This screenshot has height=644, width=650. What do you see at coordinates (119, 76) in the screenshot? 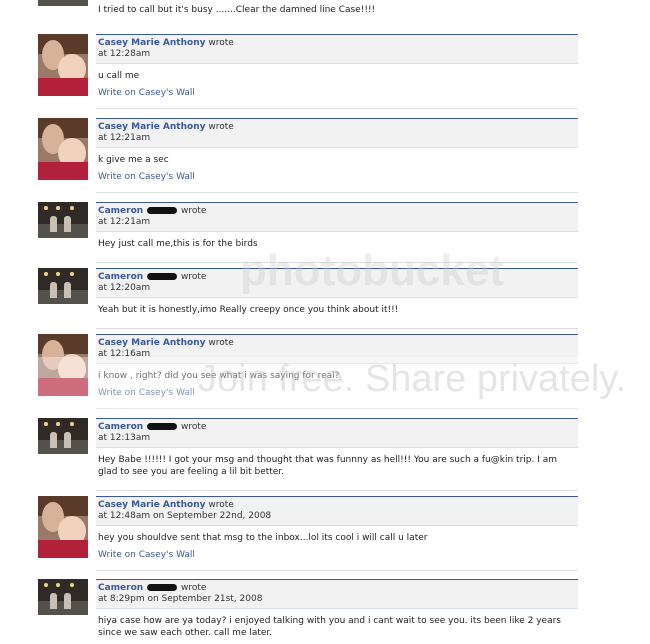
I see `post-message: u call me` at bounding box center [119, 76].